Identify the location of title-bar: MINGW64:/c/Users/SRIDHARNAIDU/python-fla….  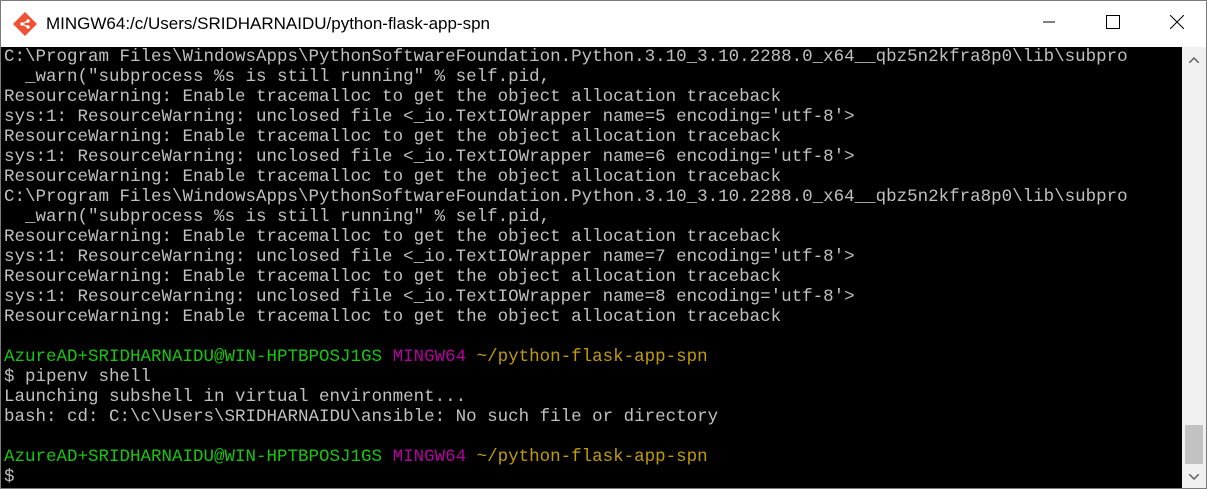
(603, 24).